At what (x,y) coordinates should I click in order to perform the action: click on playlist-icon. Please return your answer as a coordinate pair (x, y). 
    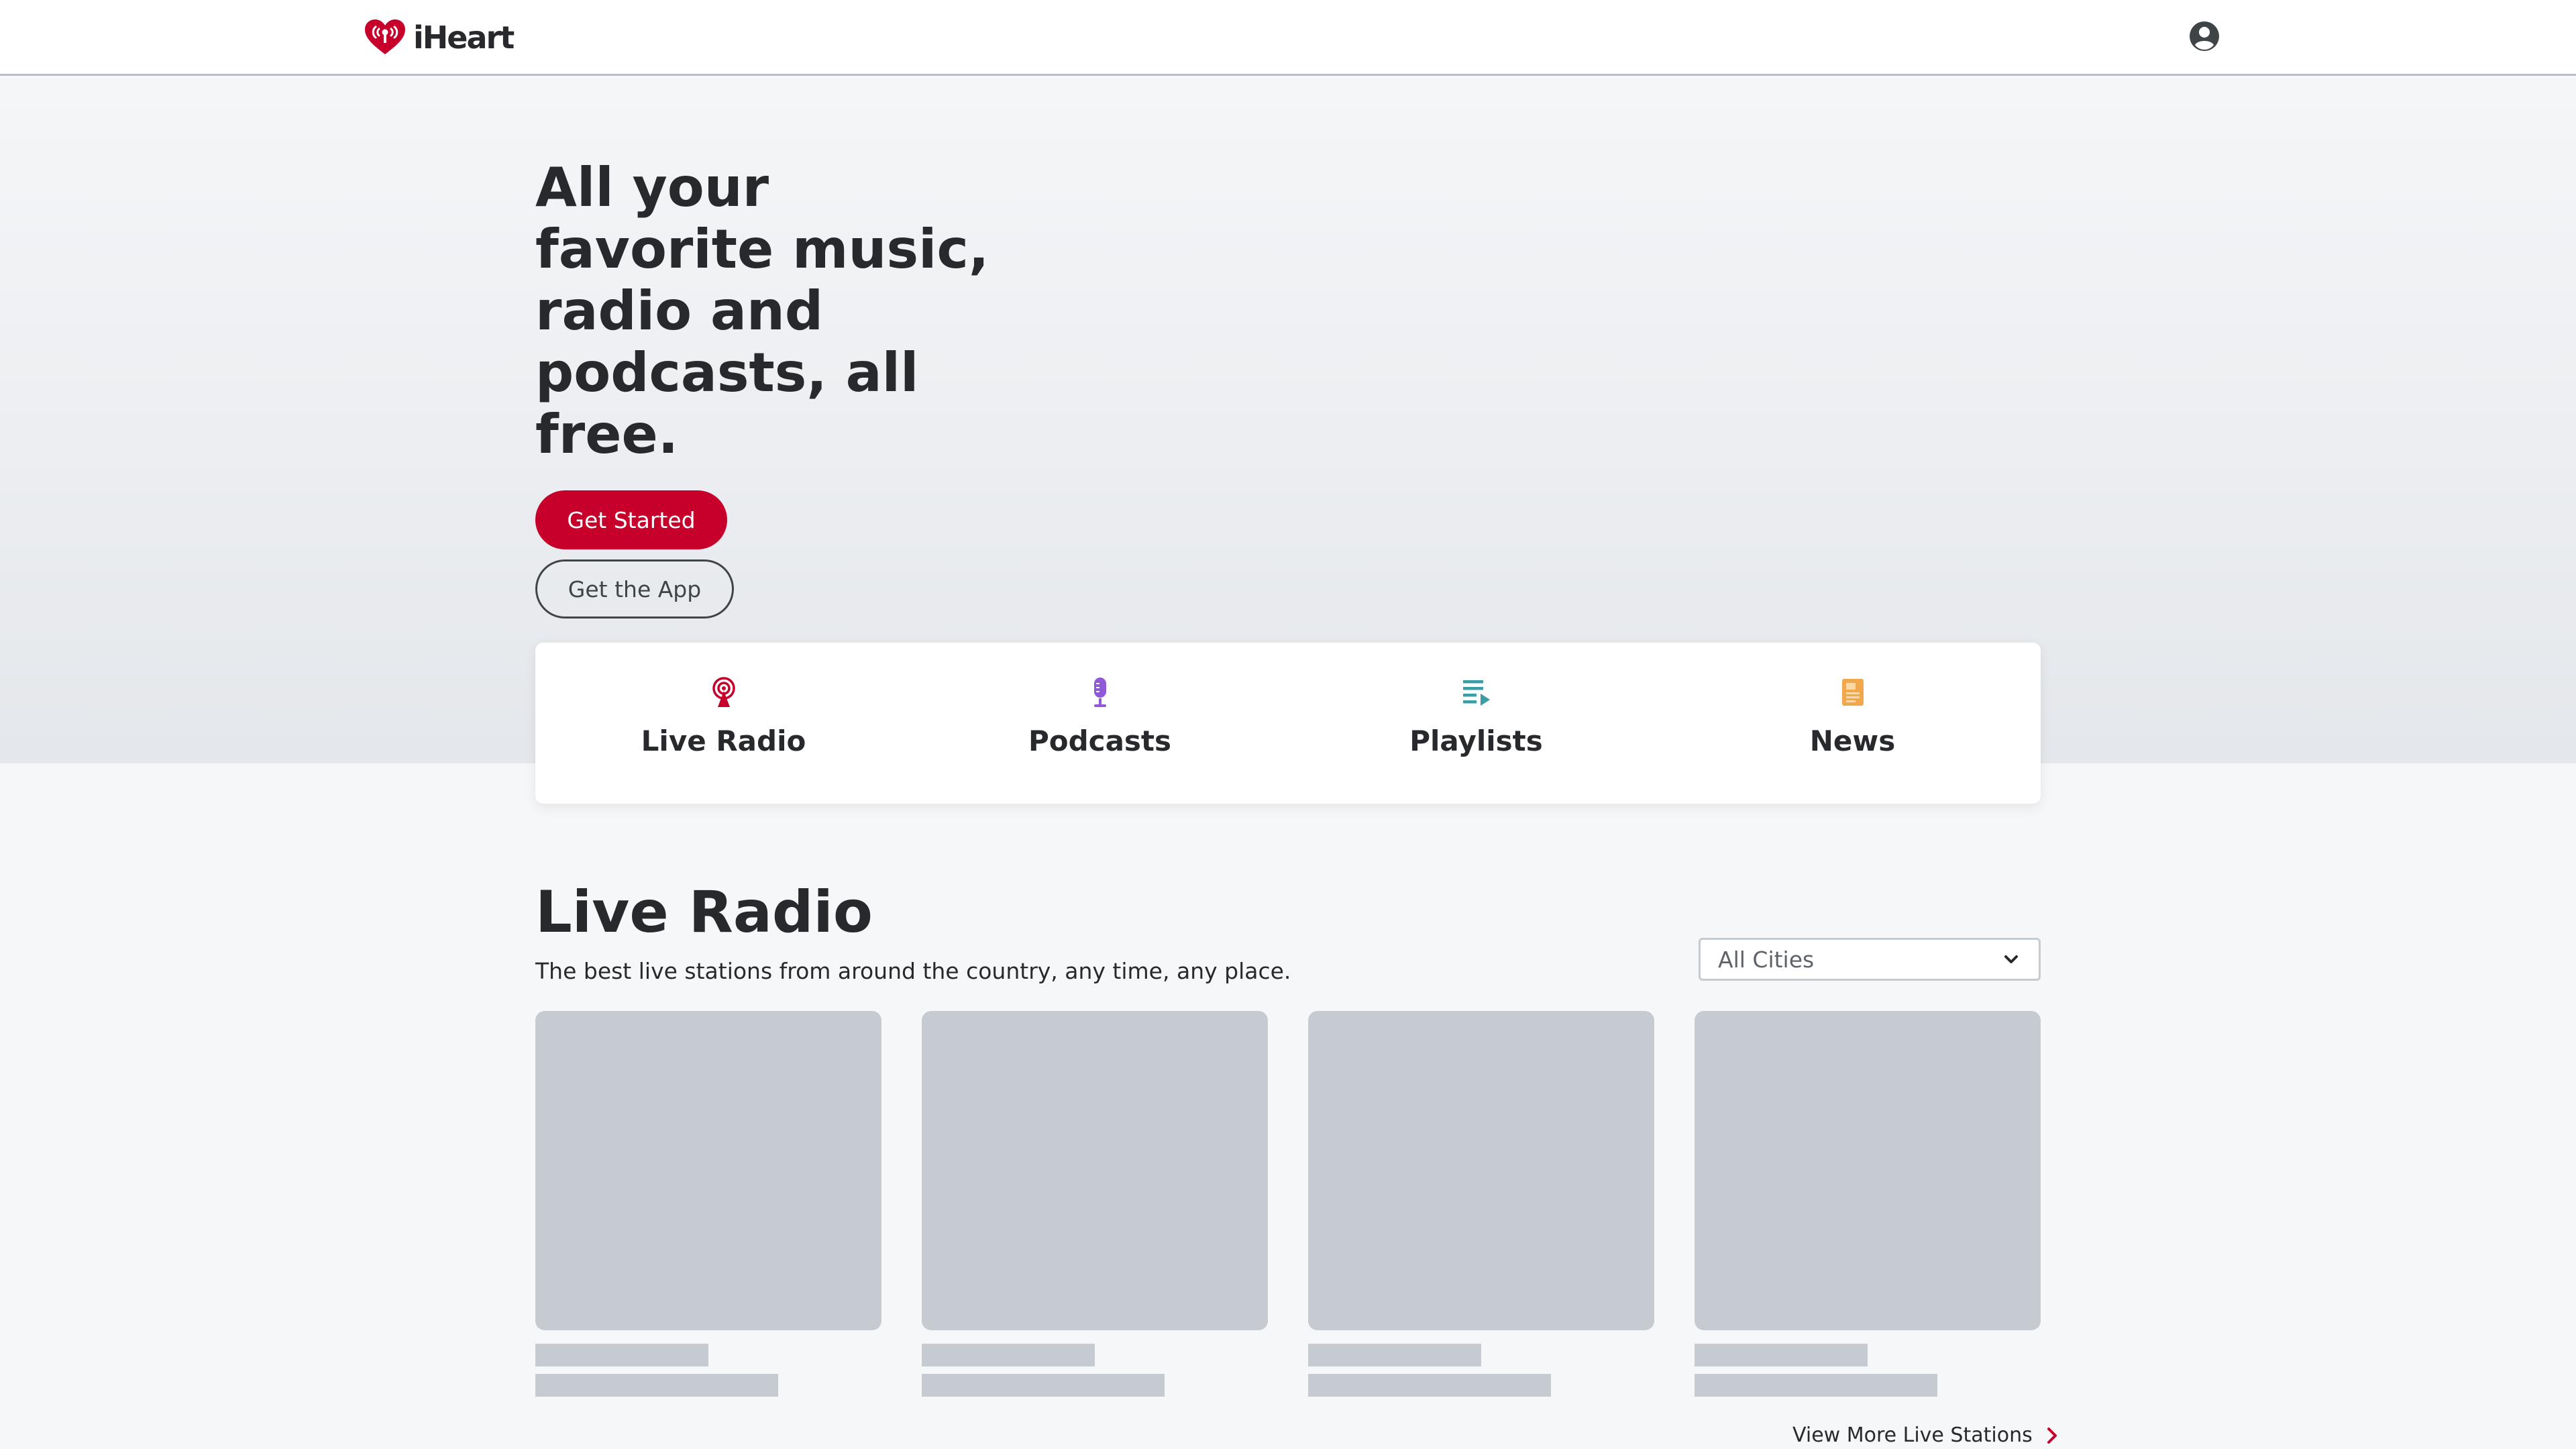
    Looking at the image, I should click on (1476, 693).